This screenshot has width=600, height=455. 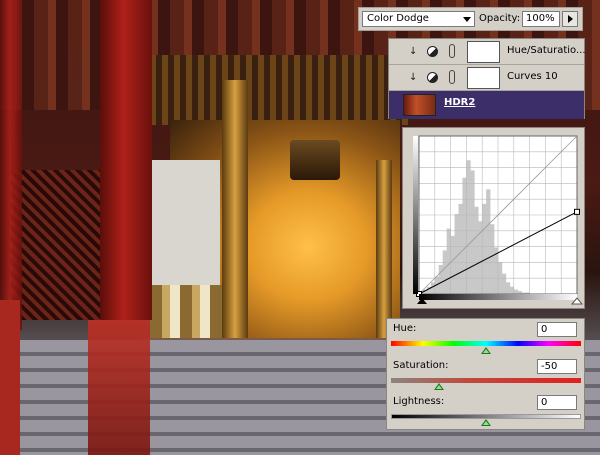 What do you see at coordinates (280, 90) in the screenshot?
I see `inner-ceiling` at bounding box center [280, 90].